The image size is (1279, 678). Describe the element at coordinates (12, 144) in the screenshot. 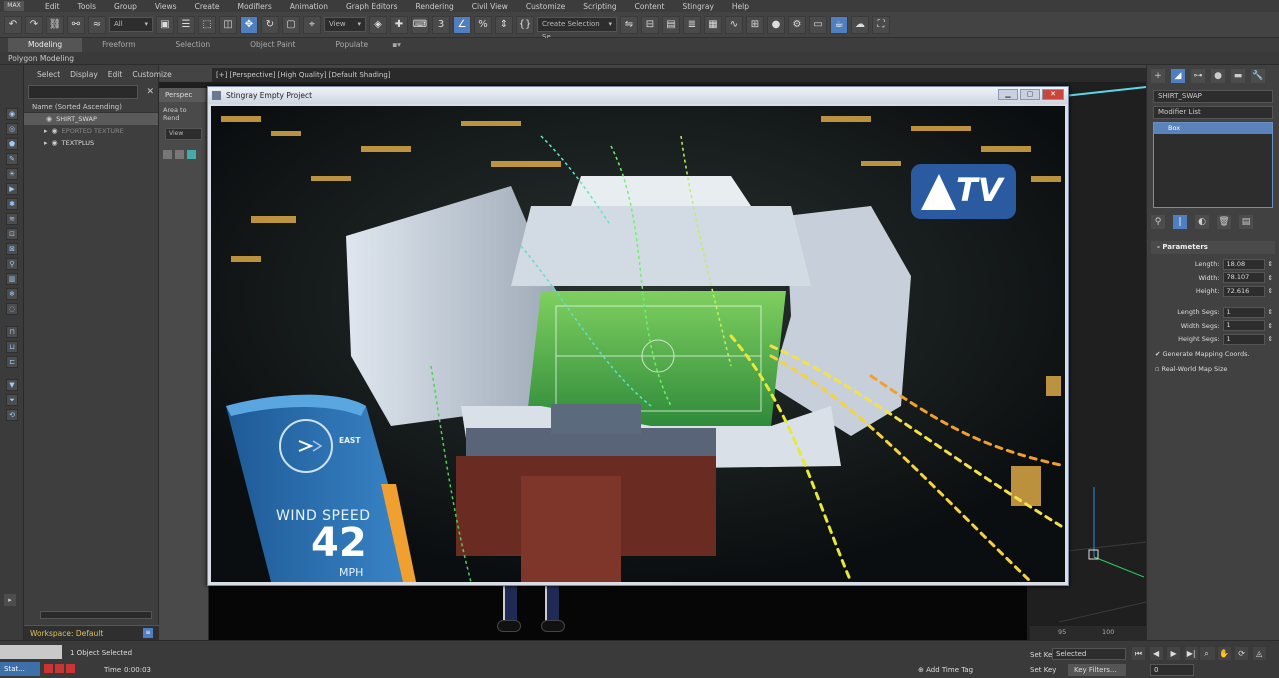

I see `display-geometry-icon: ⬟` at that location.